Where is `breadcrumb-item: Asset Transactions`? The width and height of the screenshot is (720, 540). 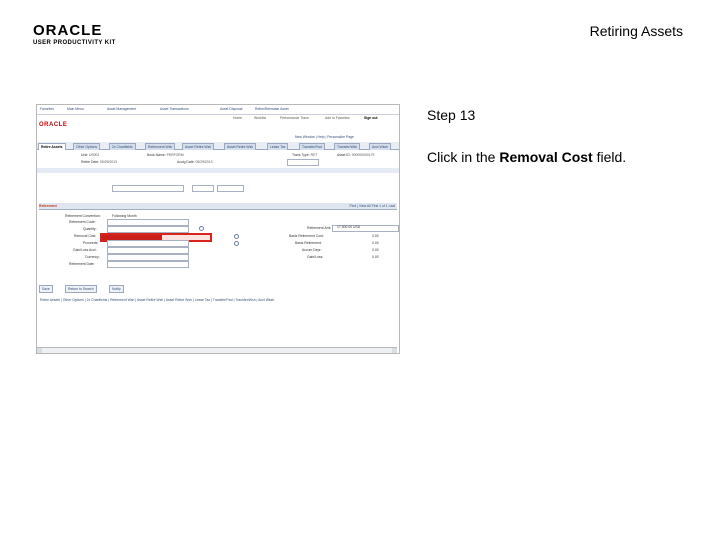 breadcrumb-item: Asset Transactions is located at coordinates (174, 109).